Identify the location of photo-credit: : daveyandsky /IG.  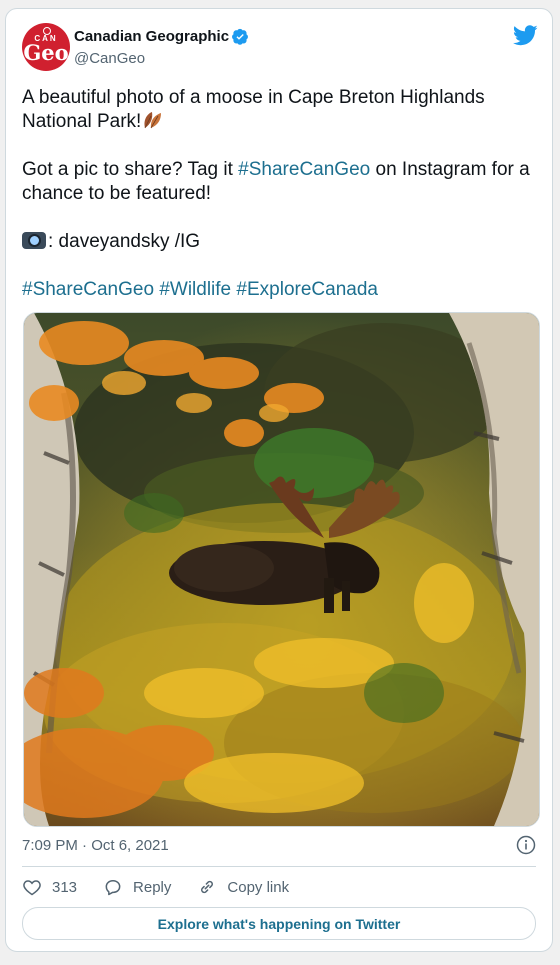
(124, 241).